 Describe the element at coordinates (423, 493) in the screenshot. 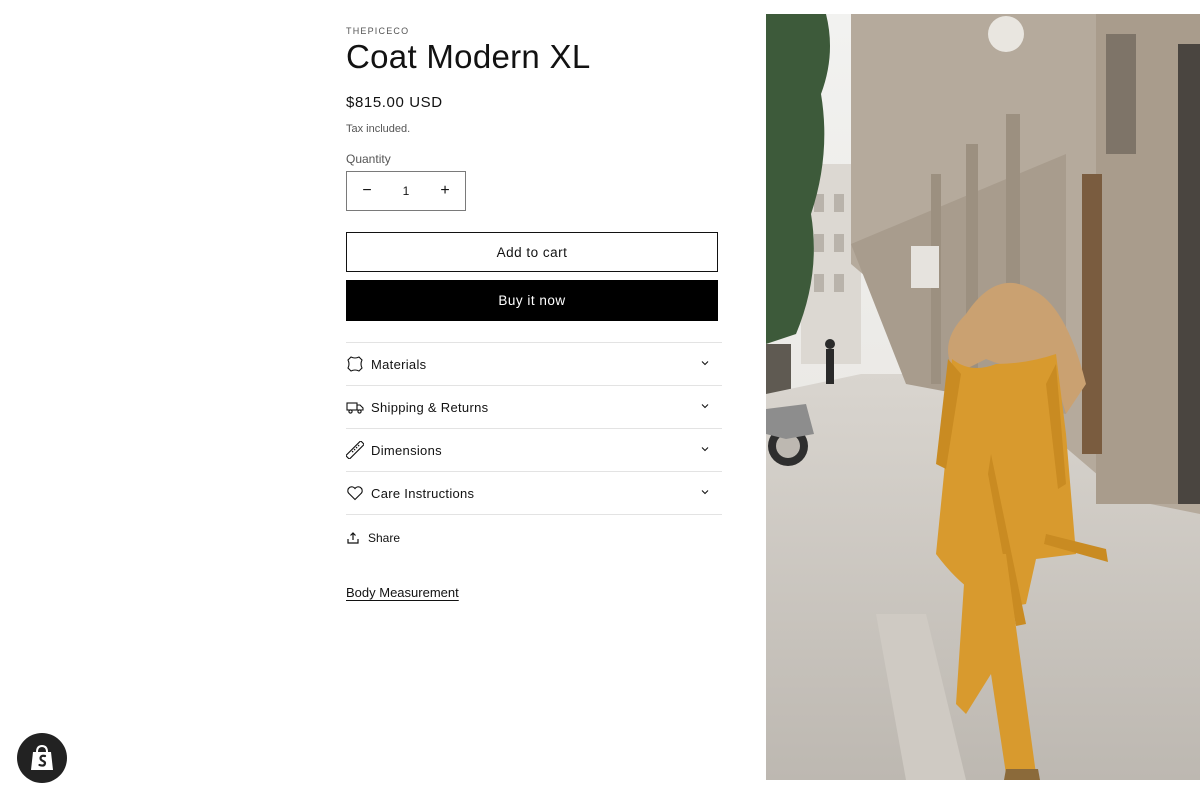

I see `accordion-label: Care Instructions` at that location.